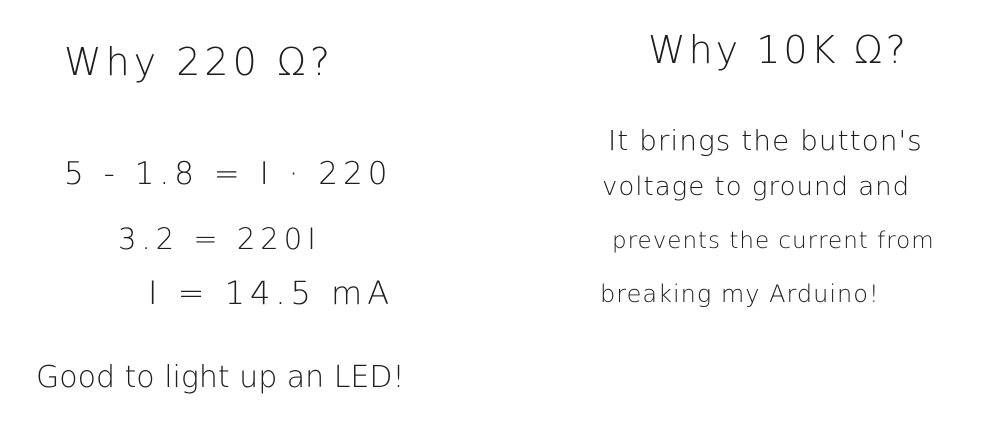  I want to click on paragraph-line: breaking my Arduino!, so click(740, 294).